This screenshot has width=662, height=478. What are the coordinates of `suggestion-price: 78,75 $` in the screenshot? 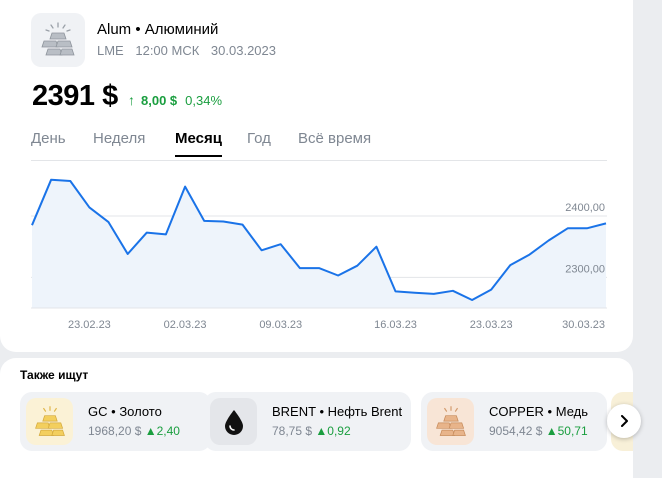 It's located at (292, 431).